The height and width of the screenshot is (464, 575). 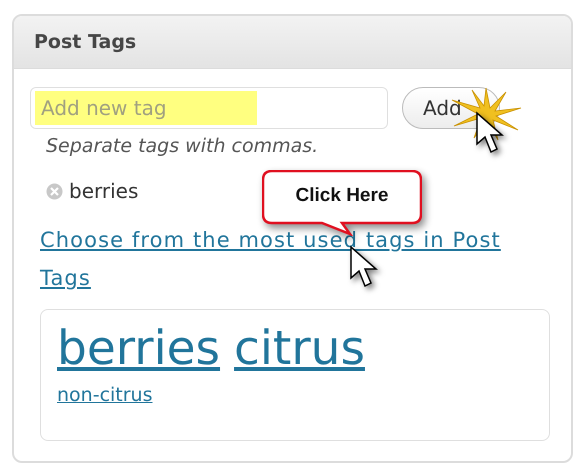 I want to click on hint-text: Separate tags with commas., so click(x=183, y=146).